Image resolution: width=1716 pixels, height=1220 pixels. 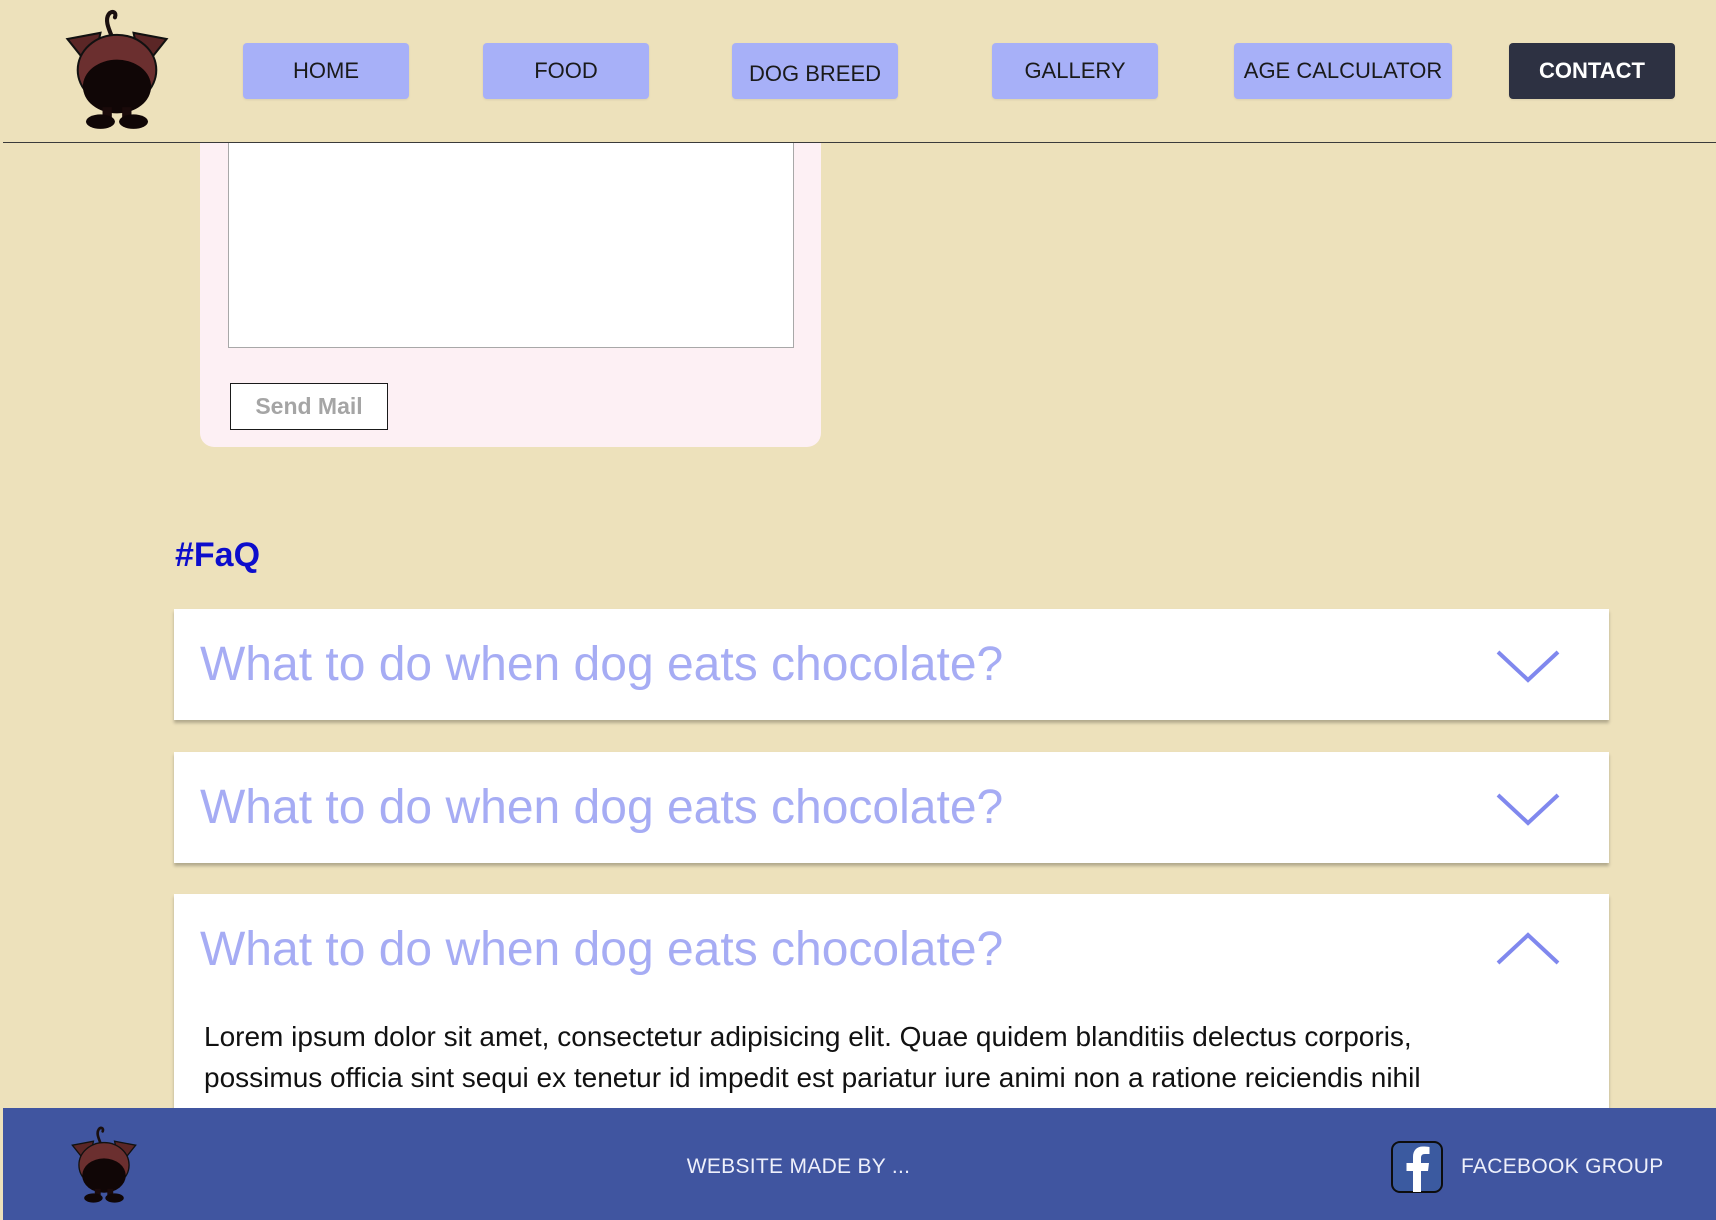 I want to click on site-footer: WEBSITE MADE BY ... FACEBOOK GROUP, so click(x=859, y=1164).